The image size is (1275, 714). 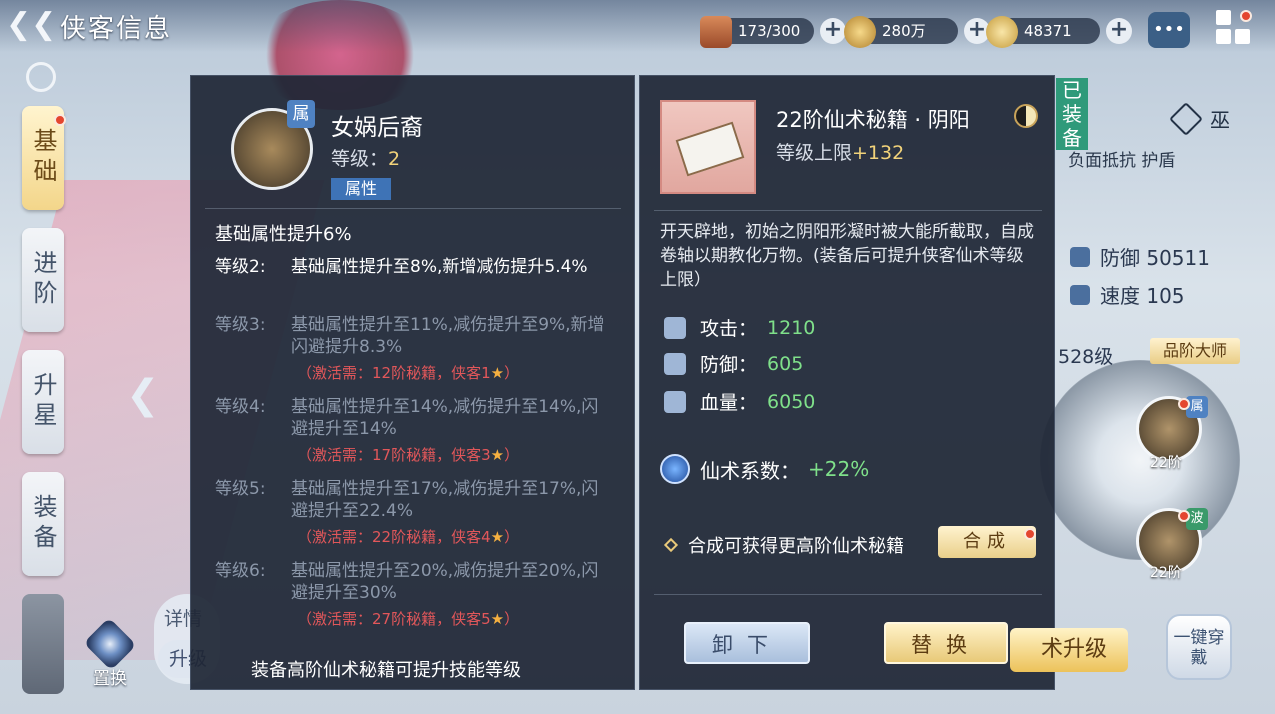 I want to click on yinyang-icon, so click(x=1026, y=116).